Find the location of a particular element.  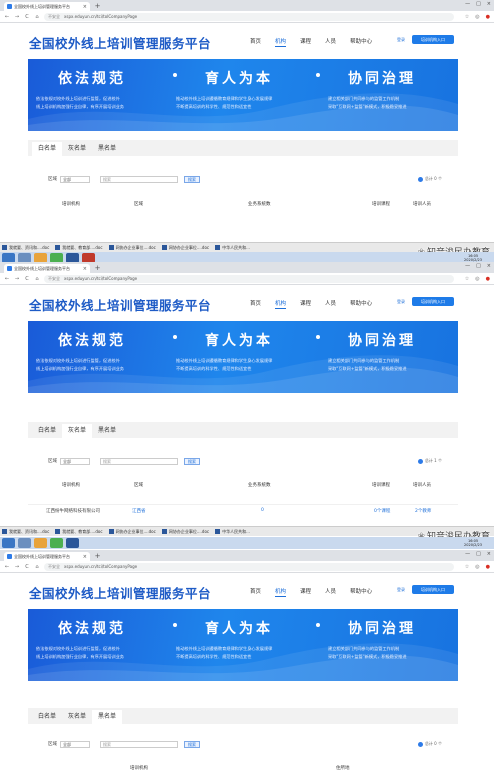

row-systems: 0 is located at coordinates (262, 510).